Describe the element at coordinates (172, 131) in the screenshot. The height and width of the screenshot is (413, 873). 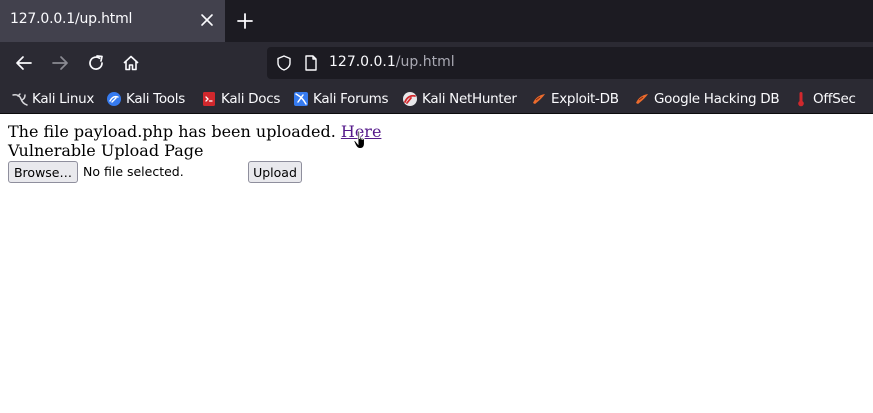
I see `upload-message: The file payload.php has been uploaded.` at that location.